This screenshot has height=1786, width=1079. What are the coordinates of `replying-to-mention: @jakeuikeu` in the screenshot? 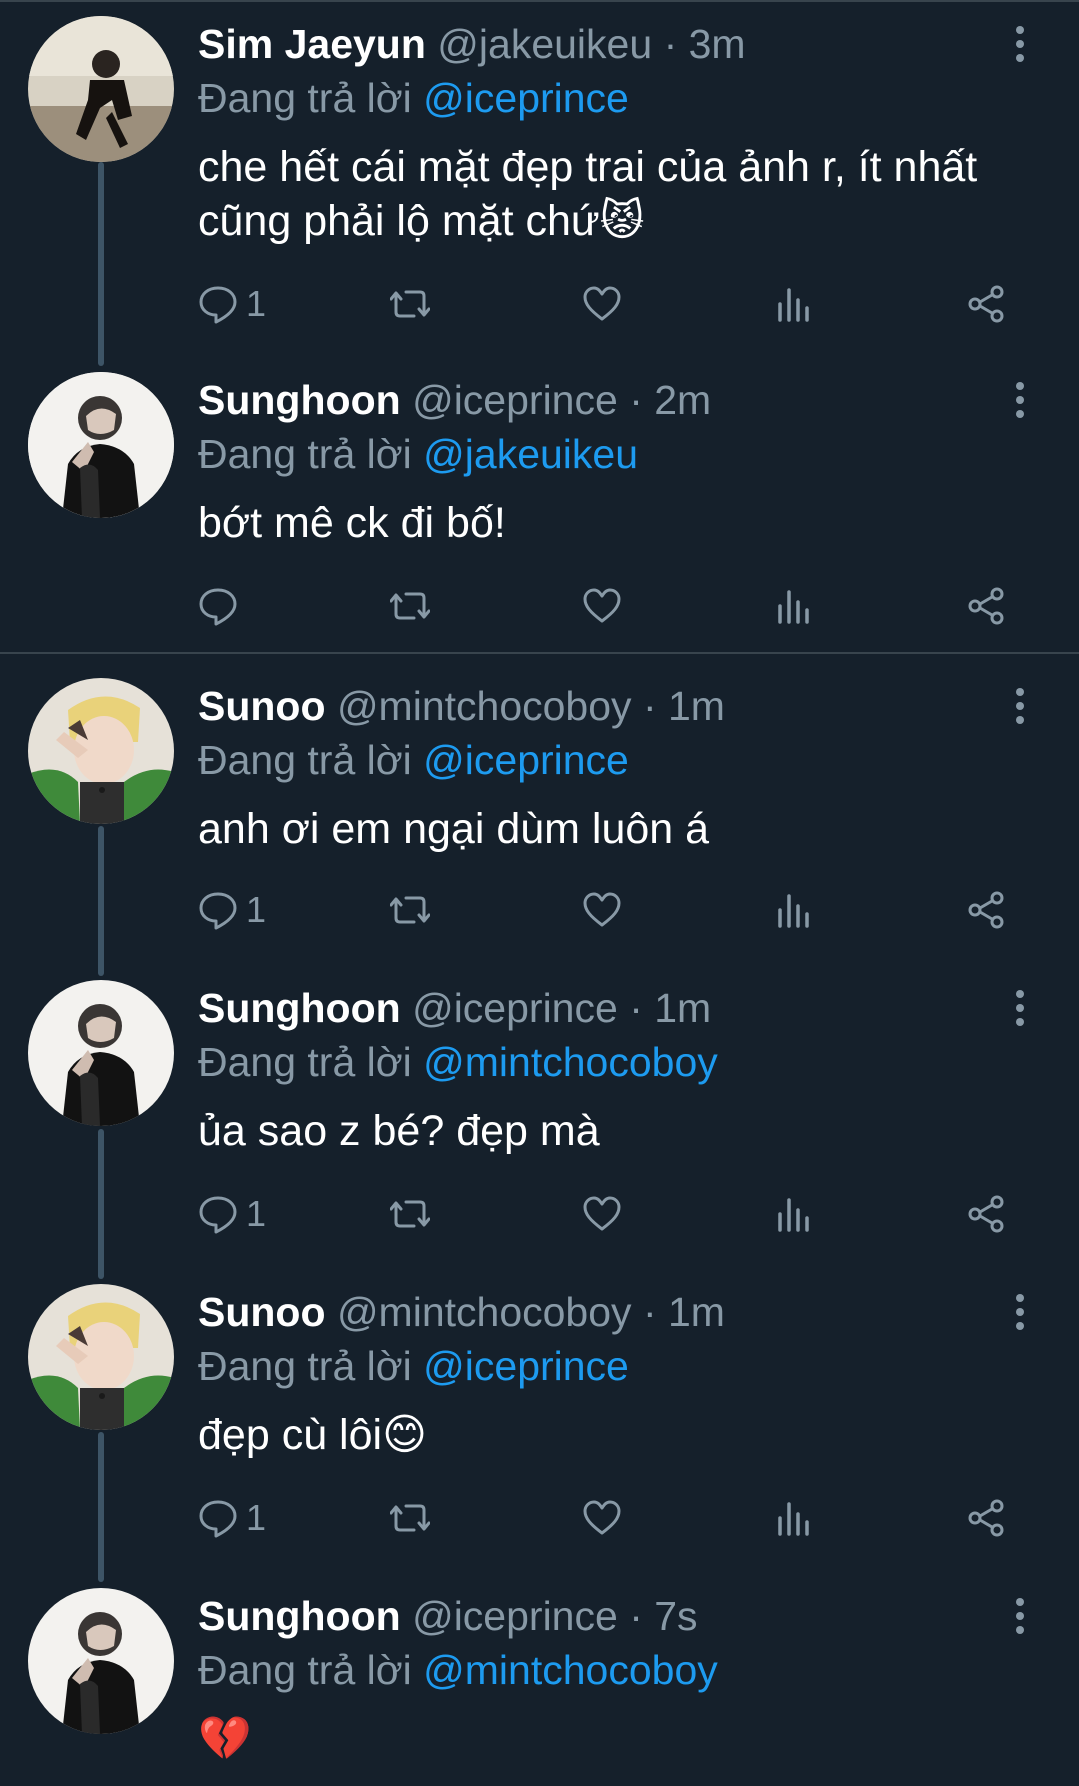 It's located at (530, 454).